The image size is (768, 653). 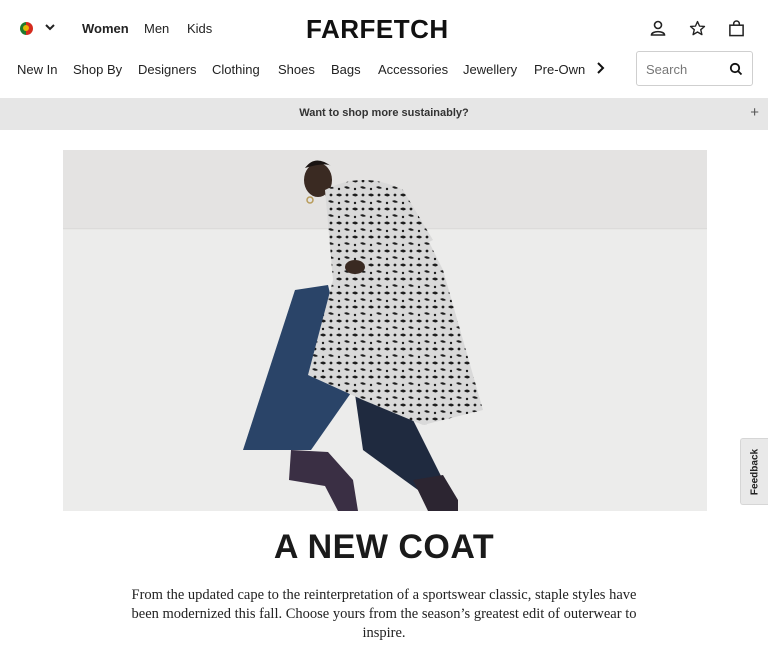 What do you see at coordinates (199, 28) in the screenshot?
I see `gender-tab-kids: Kids` at bounding box center [199, 28].